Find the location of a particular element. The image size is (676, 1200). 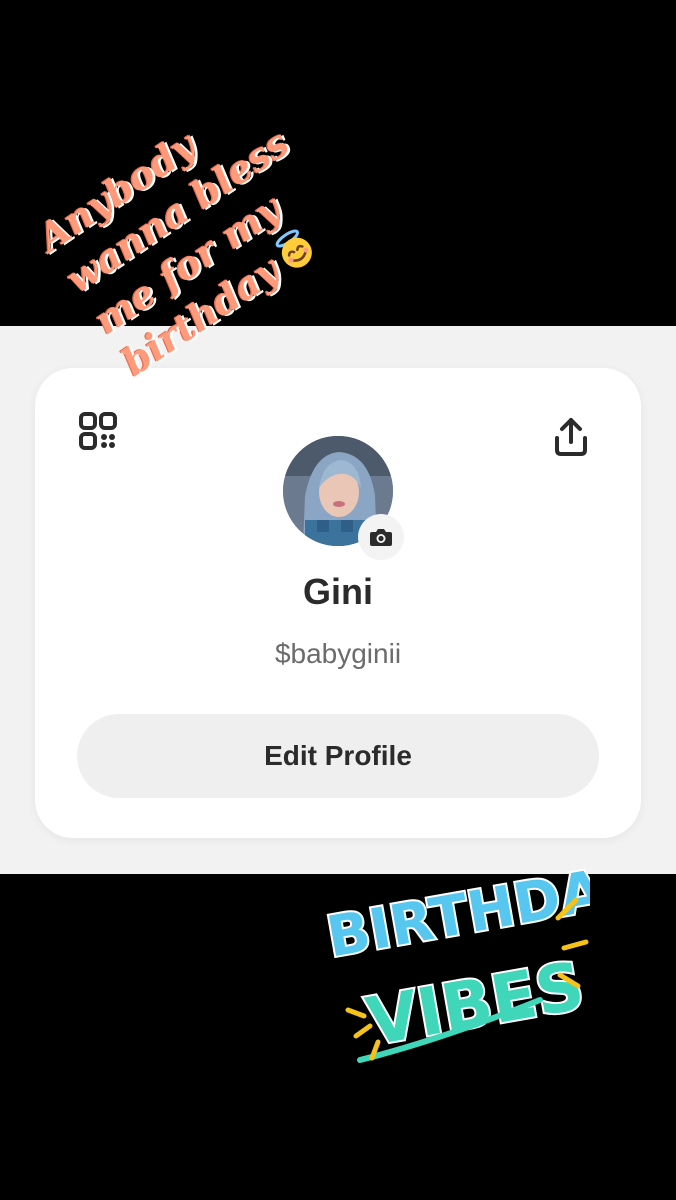

profile-name: Gini is located at coordinates (338, 591).